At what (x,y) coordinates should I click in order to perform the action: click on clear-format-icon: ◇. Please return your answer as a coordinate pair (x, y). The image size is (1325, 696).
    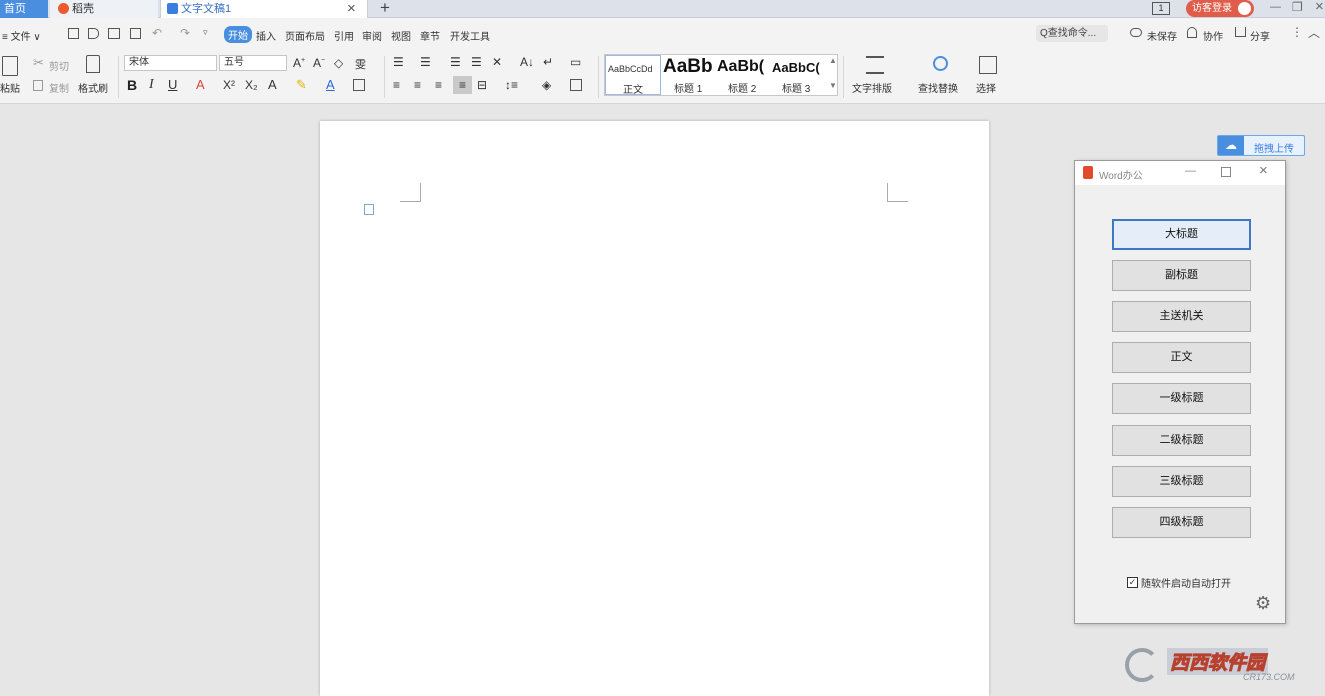
    Looking at the image, I should click on (338, 63).